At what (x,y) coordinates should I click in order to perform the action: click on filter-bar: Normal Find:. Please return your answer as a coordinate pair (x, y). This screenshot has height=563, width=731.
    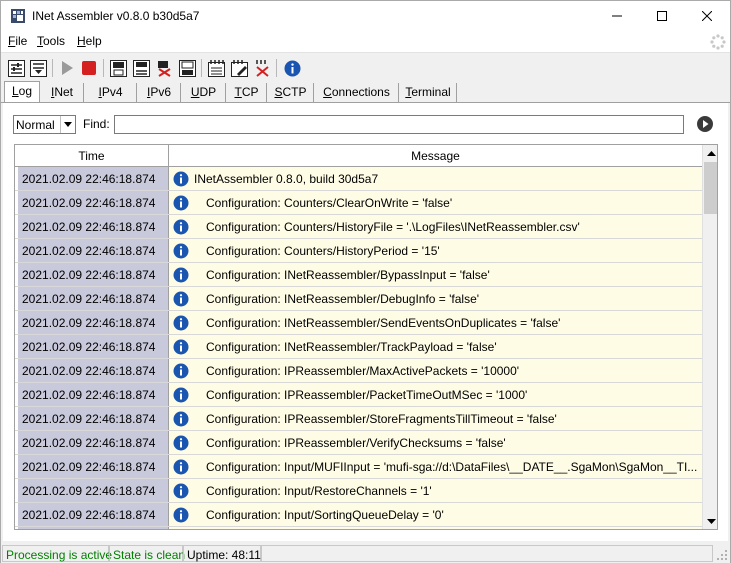
    Looking at the image, I should click on (365, 124).